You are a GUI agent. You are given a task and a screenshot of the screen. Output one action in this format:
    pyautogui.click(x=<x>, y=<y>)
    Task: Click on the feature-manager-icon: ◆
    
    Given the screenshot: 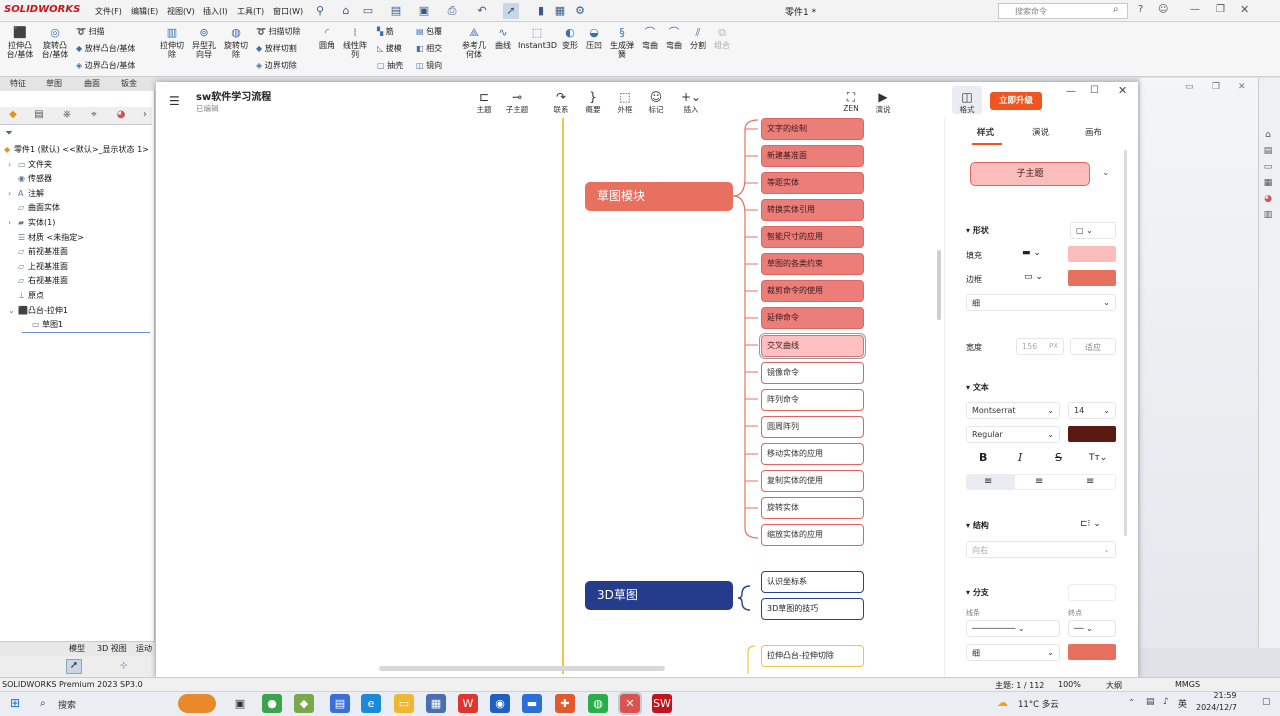 What is the action you would take?
    pyautogui.click(x=13, y=116)
    